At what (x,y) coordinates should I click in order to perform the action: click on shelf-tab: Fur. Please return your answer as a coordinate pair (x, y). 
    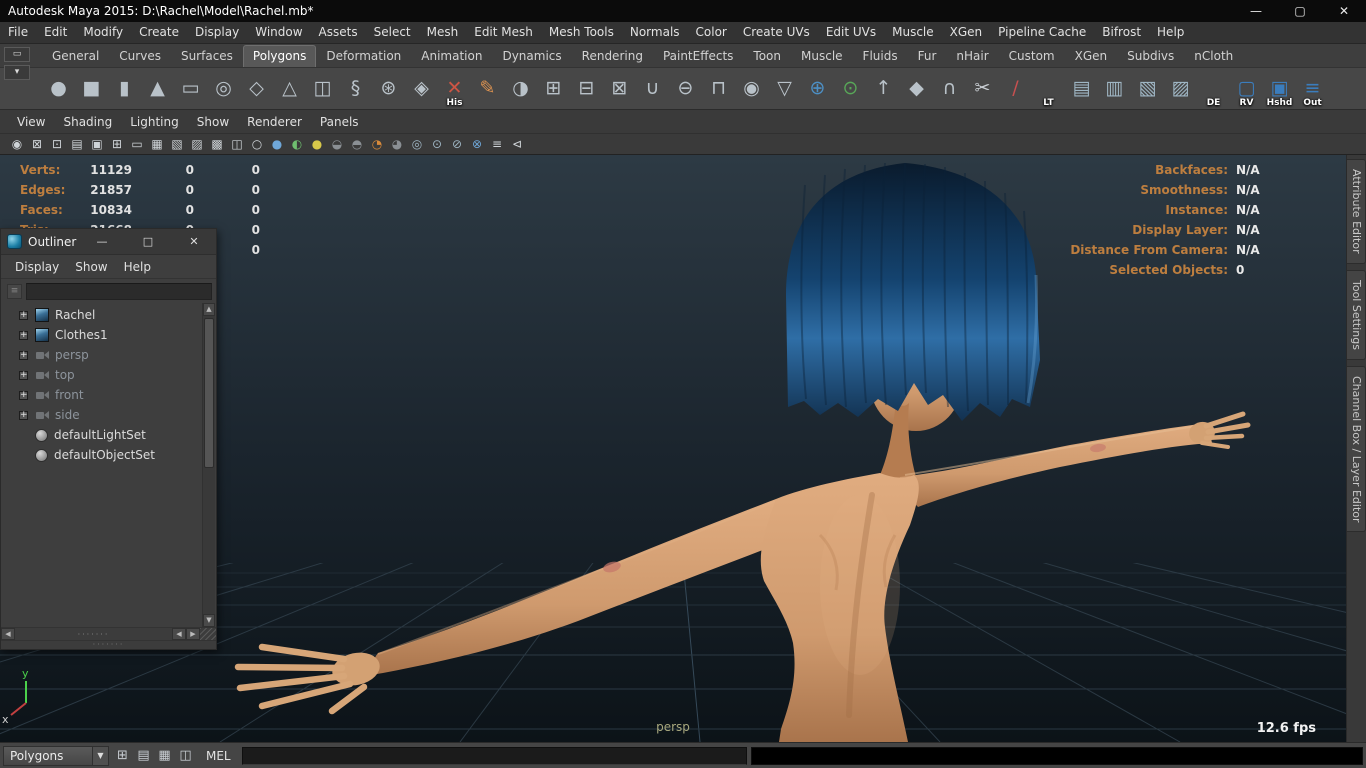
    Looking at the image, I should click on (927, 56).